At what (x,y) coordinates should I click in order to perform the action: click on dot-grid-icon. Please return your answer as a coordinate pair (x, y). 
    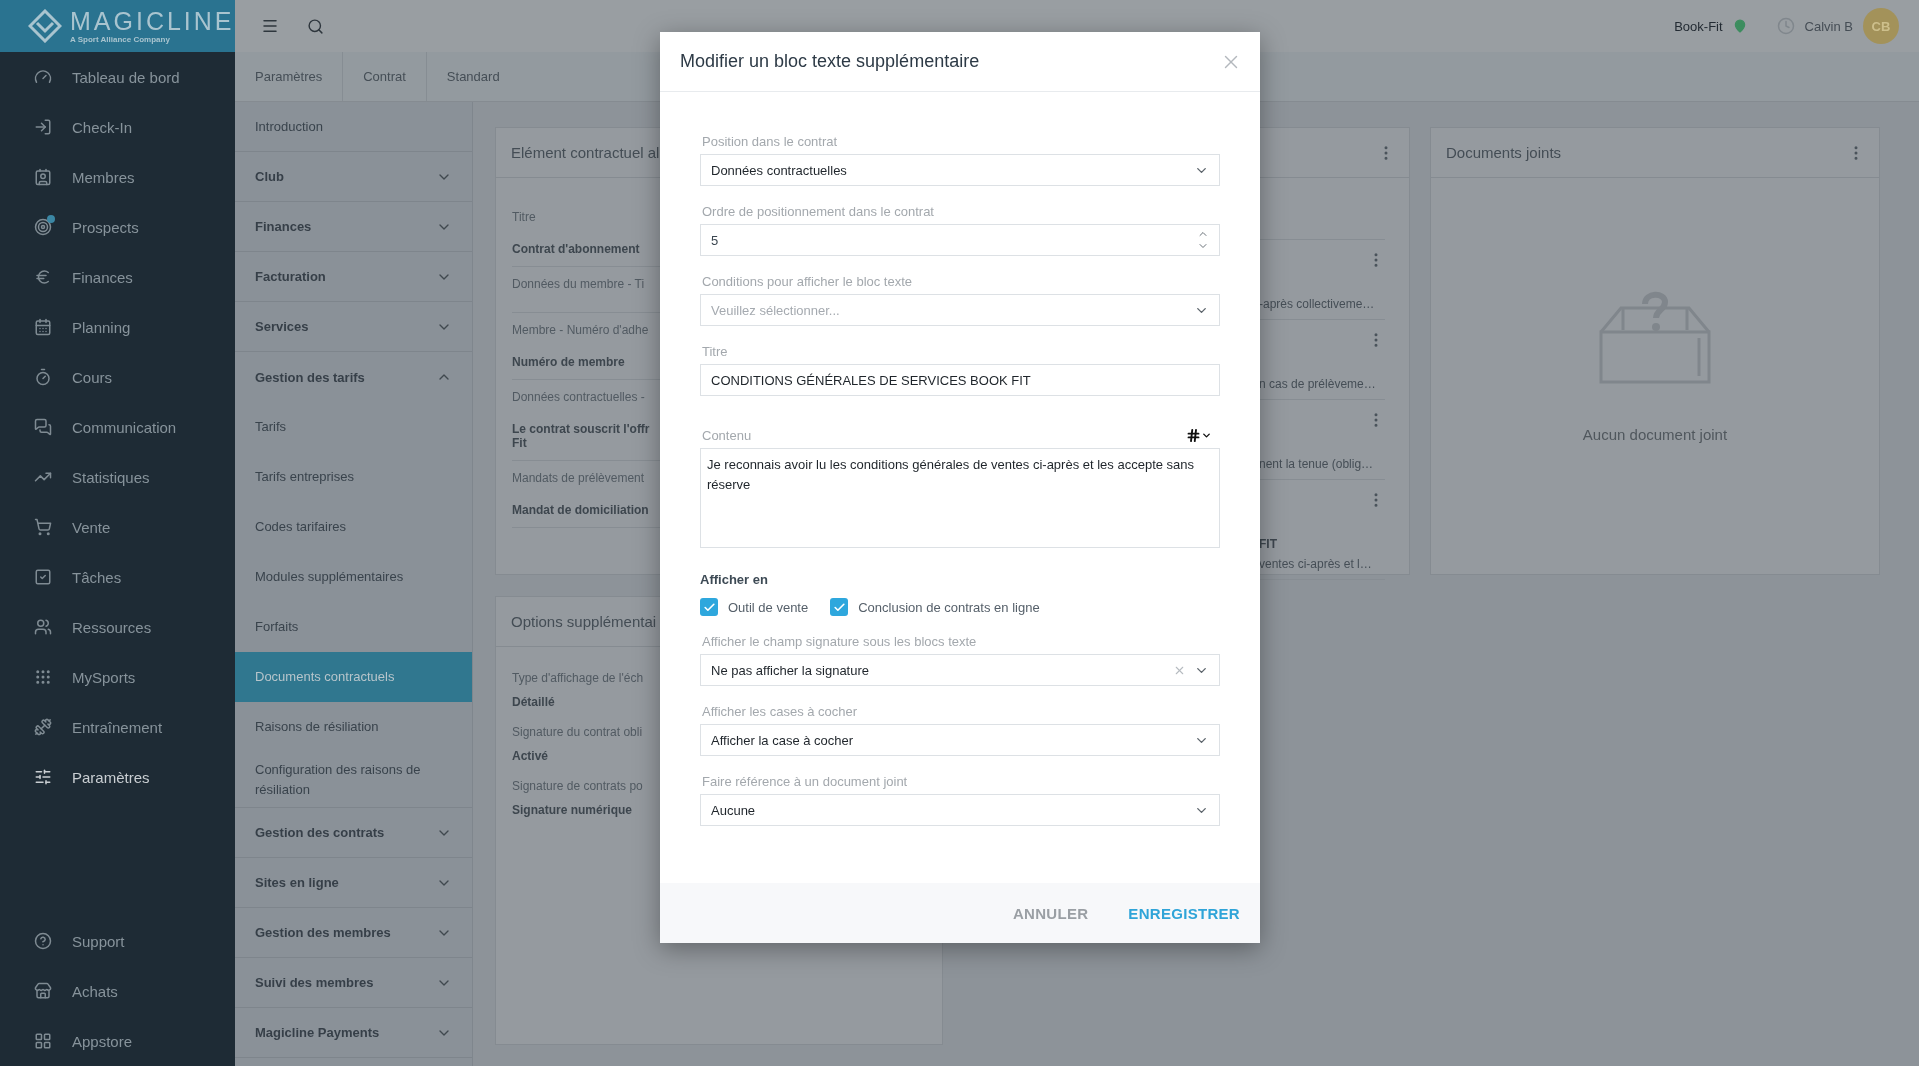
    Looking at the image, I should click on (43, 677).